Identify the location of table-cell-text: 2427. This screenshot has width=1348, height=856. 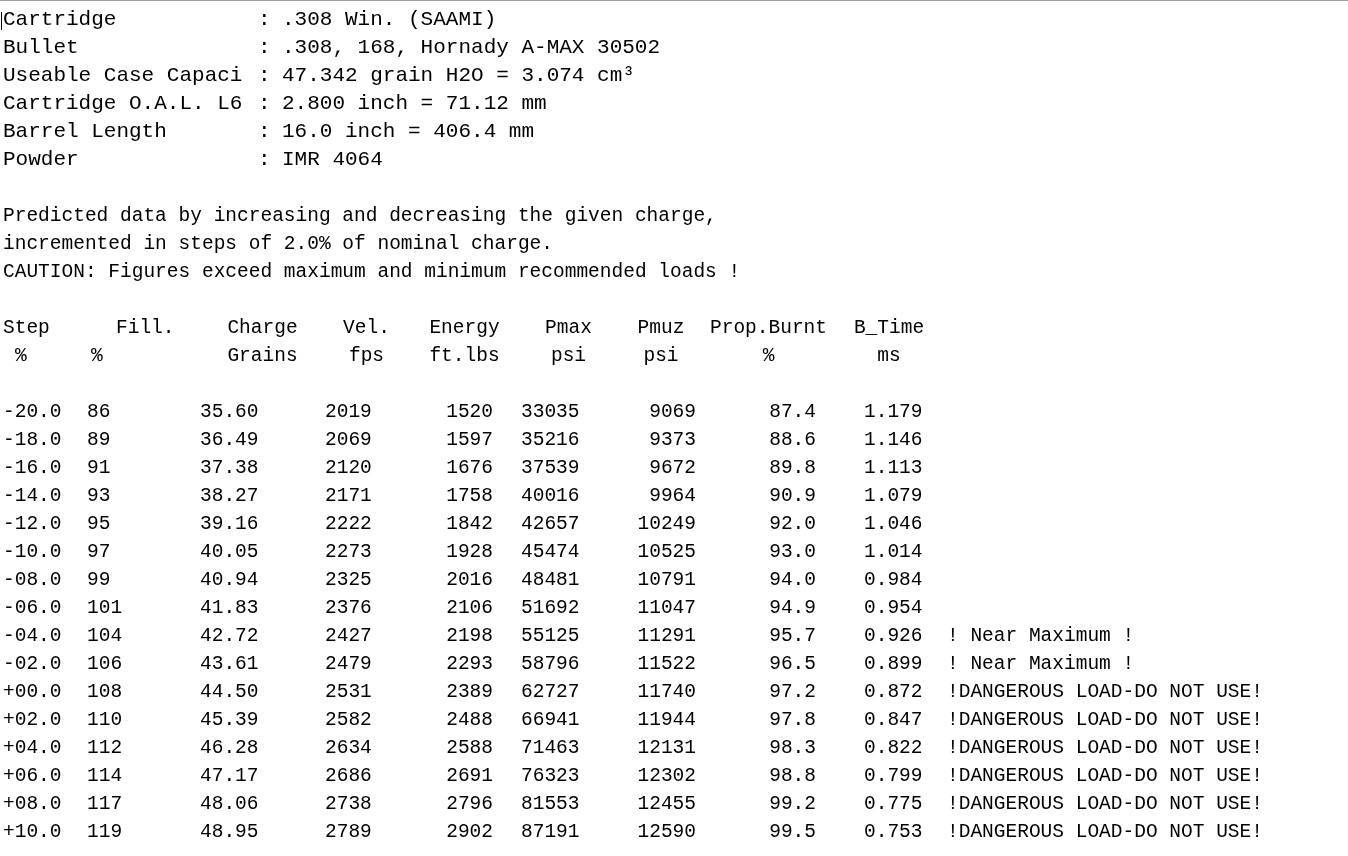
(348, 636).